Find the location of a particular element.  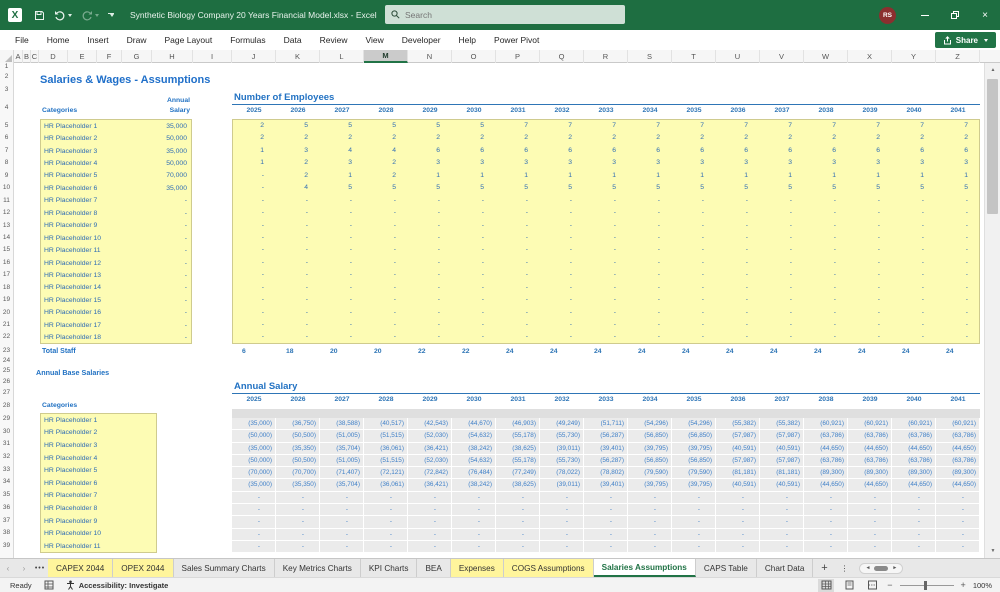

salary-cell: (78,802) is located at coordinates (606, 473).